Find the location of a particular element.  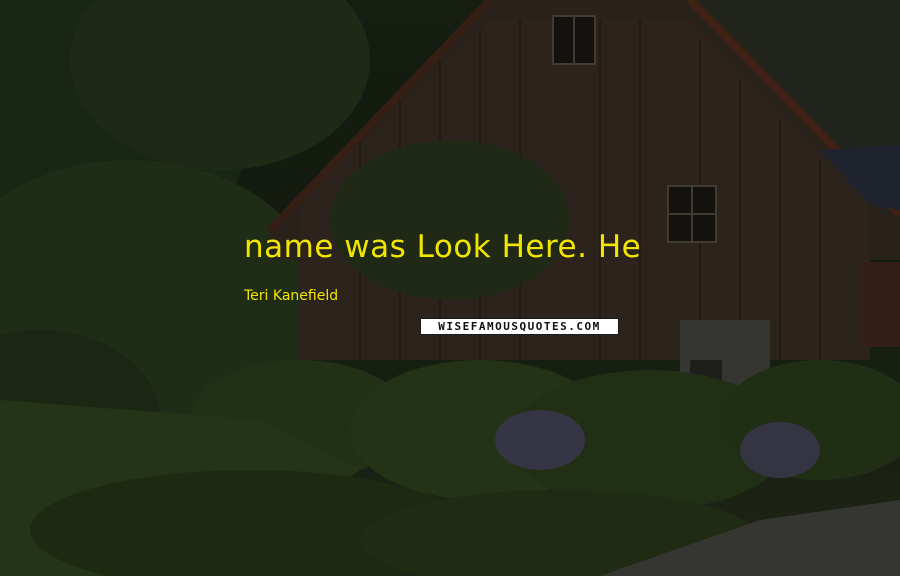

watermark-text: WISEFAMOUSQUOTES.COM is located at coordinates (519, 326).